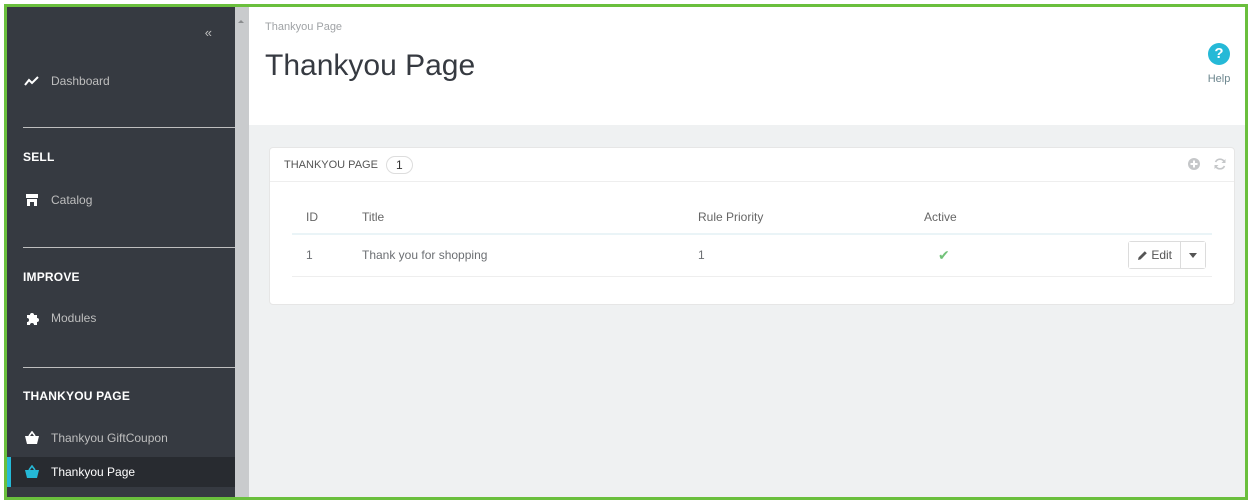 The image size is (1252, 504). Describe the element at coordinates (51, 277) in the screenshot. I see `section-title-improve: IMPROVE` at that location.